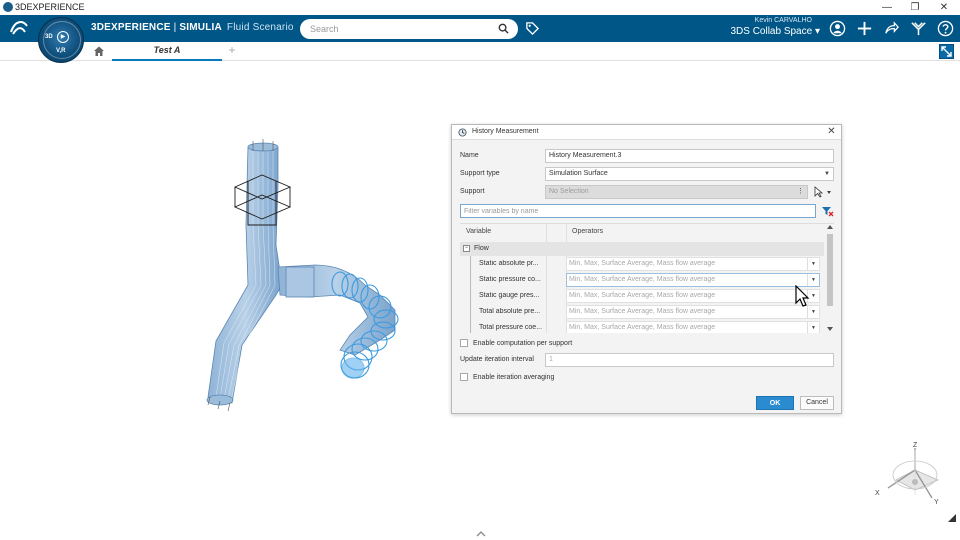  I want to click on play-icon: ▶, so click(63, 37).